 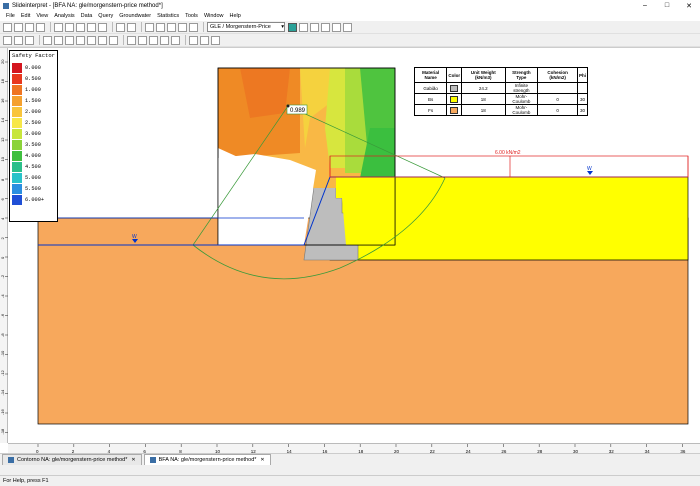 I want to click on unit-weight: 24.2, so click(x=483, y=88).